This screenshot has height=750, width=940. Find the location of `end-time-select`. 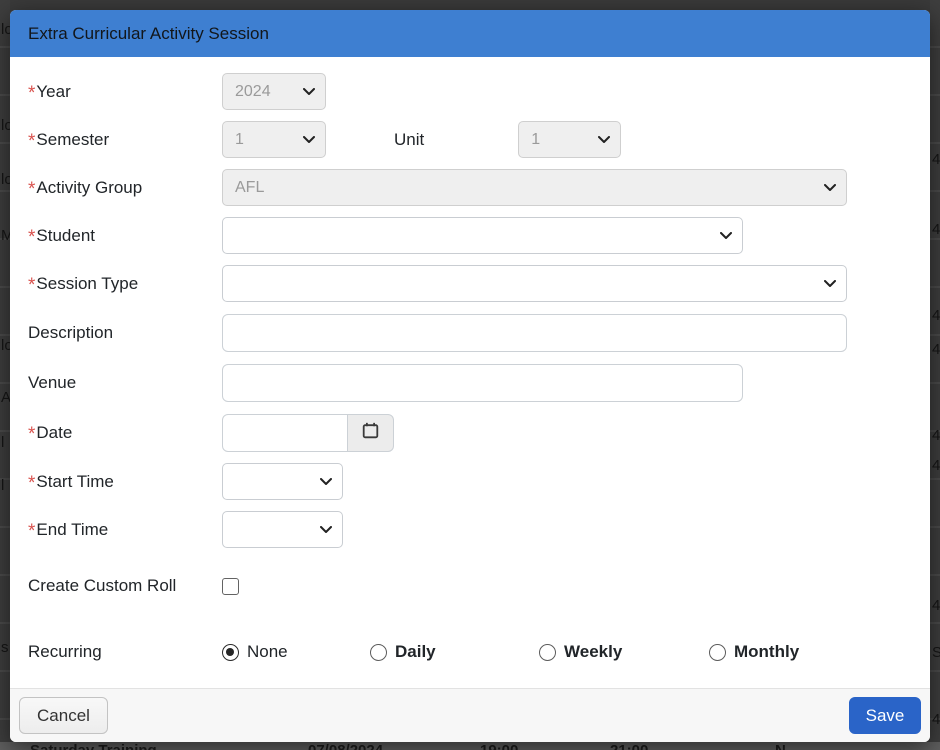

end-time-select is located at coordinates (282, 529).